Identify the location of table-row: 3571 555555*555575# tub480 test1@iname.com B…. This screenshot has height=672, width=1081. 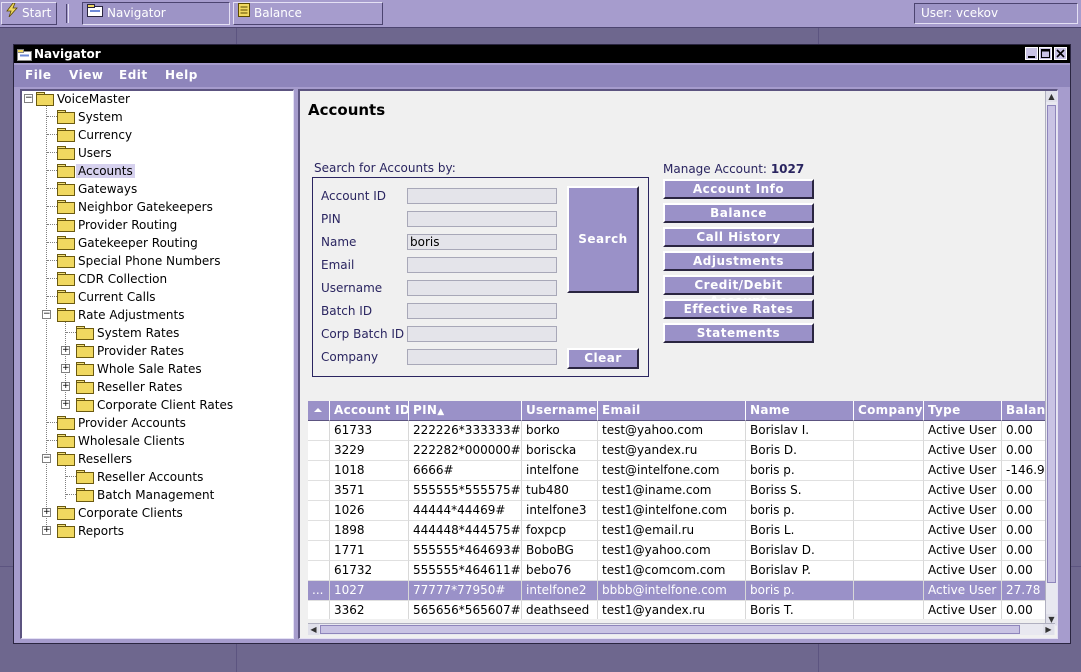
(681, 491).